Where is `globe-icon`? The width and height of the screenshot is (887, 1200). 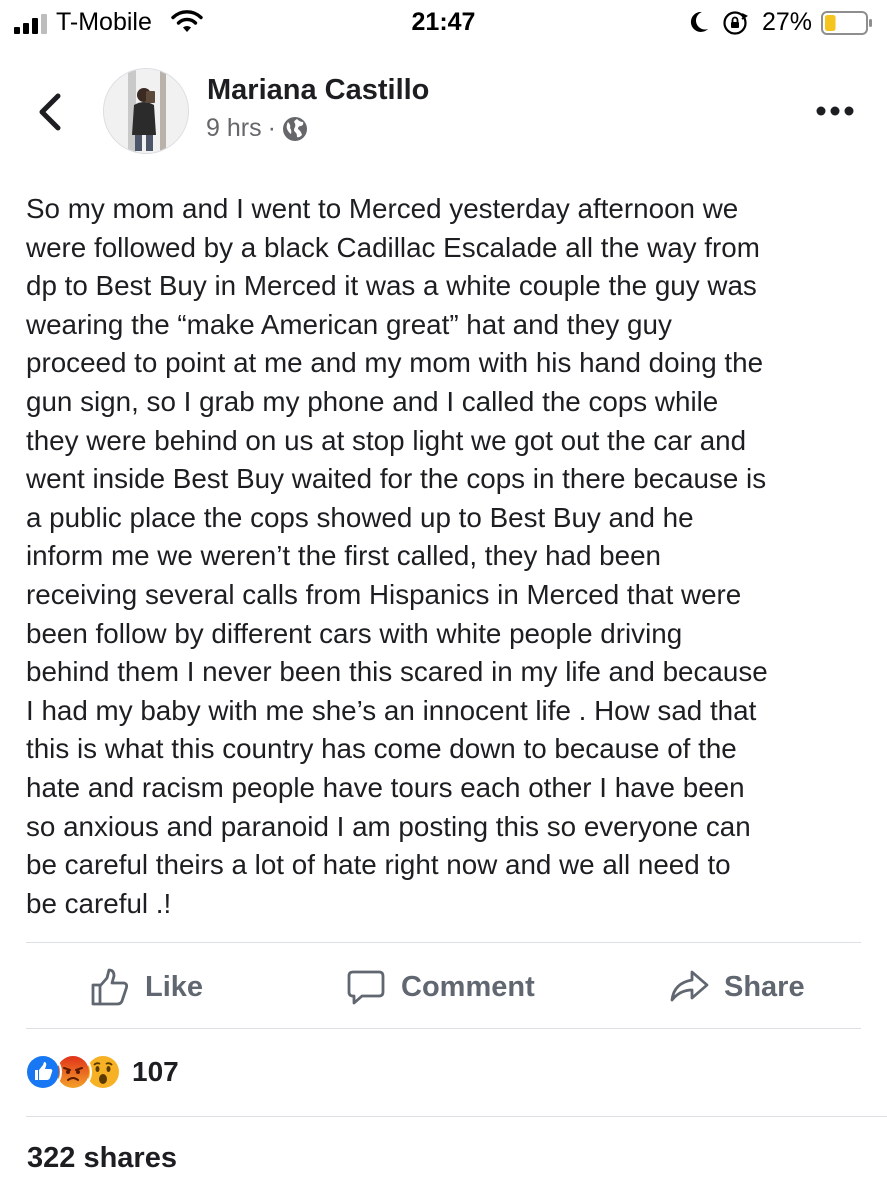 globe-icon is located at coordinates (294, 128).